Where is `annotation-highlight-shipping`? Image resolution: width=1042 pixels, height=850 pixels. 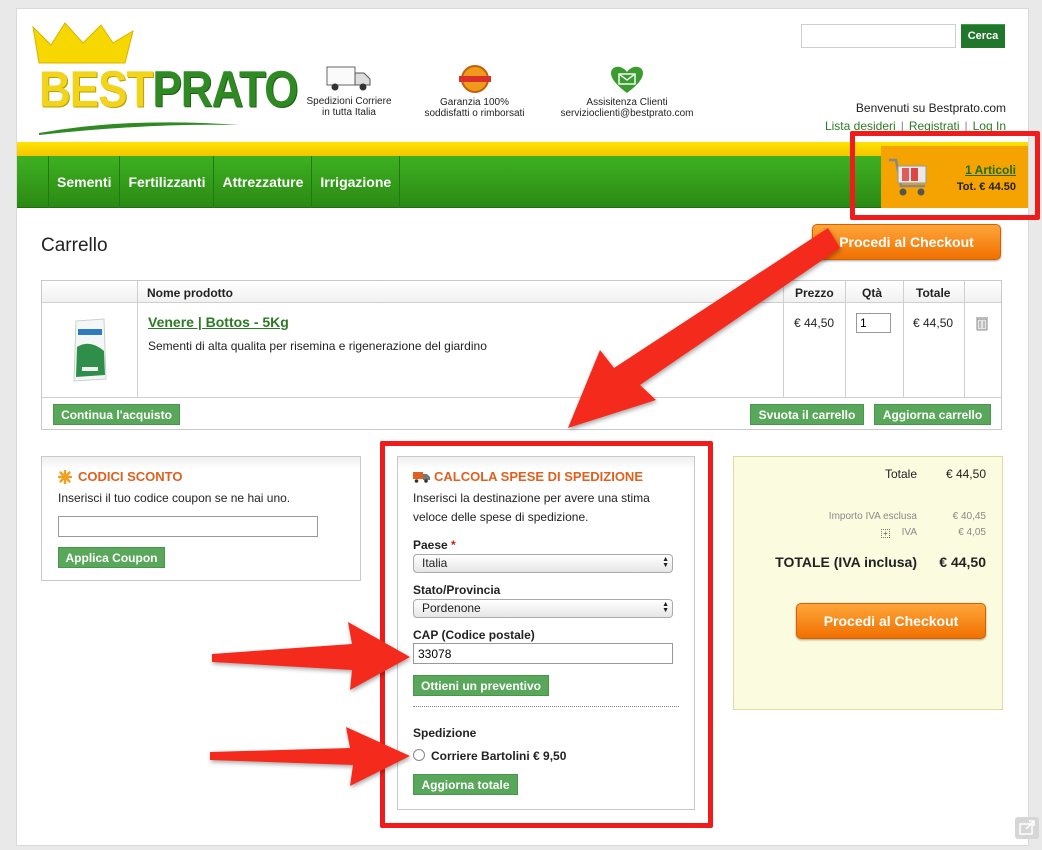
annotation-highlight-shipping is located at coordinates (546, 634).